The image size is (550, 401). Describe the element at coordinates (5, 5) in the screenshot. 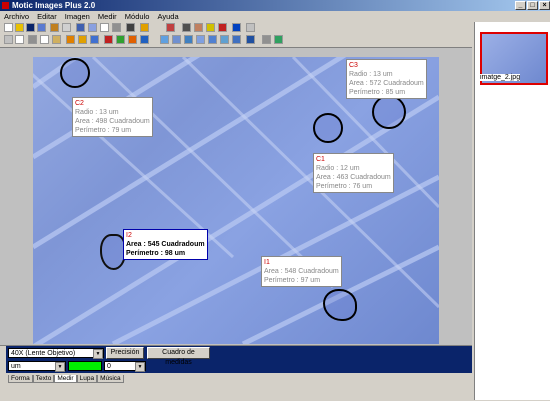

I see `app-icon` at that location.